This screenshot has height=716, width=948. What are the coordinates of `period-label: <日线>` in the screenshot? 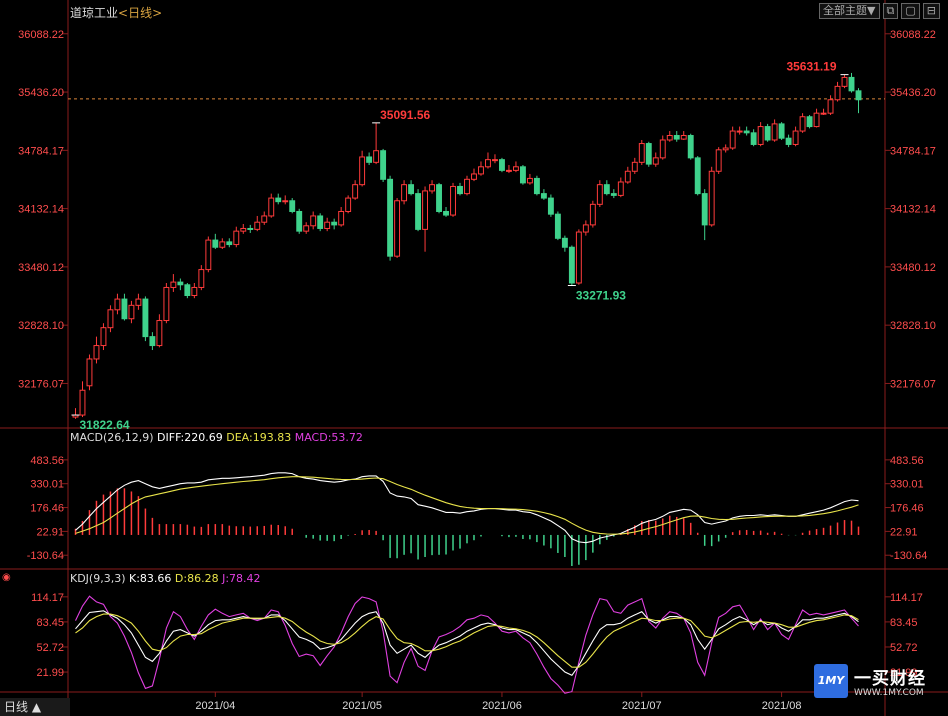 It's located at (140, 13).